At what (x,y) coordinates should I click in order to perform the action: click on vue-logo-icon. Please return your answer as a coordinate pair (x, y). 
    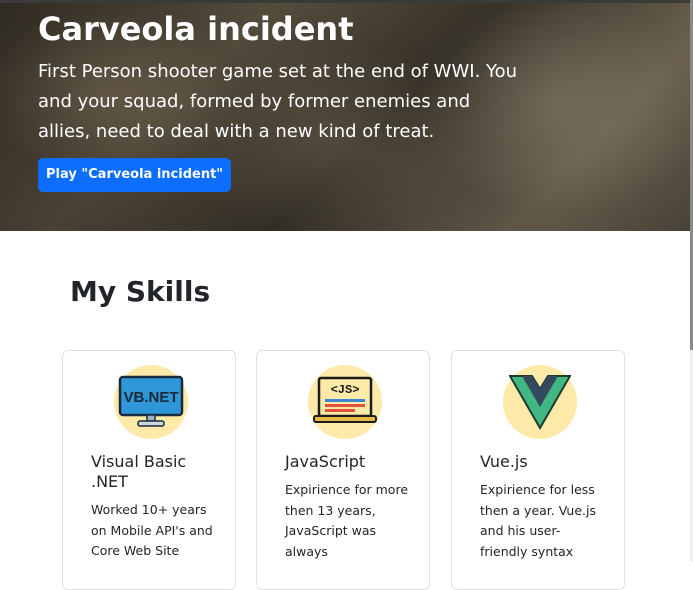
    Looking at the image, I should click on (540, 402).